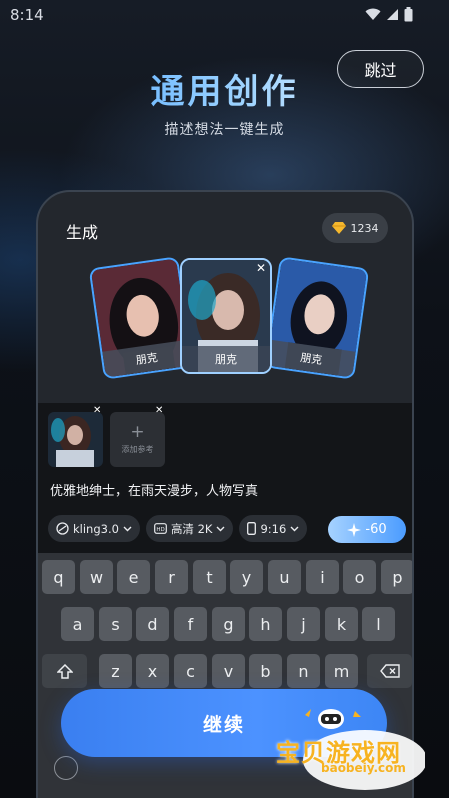 This screenshot has height=798, width=449. I want to click on svg-text: HD, so click(160, 530).